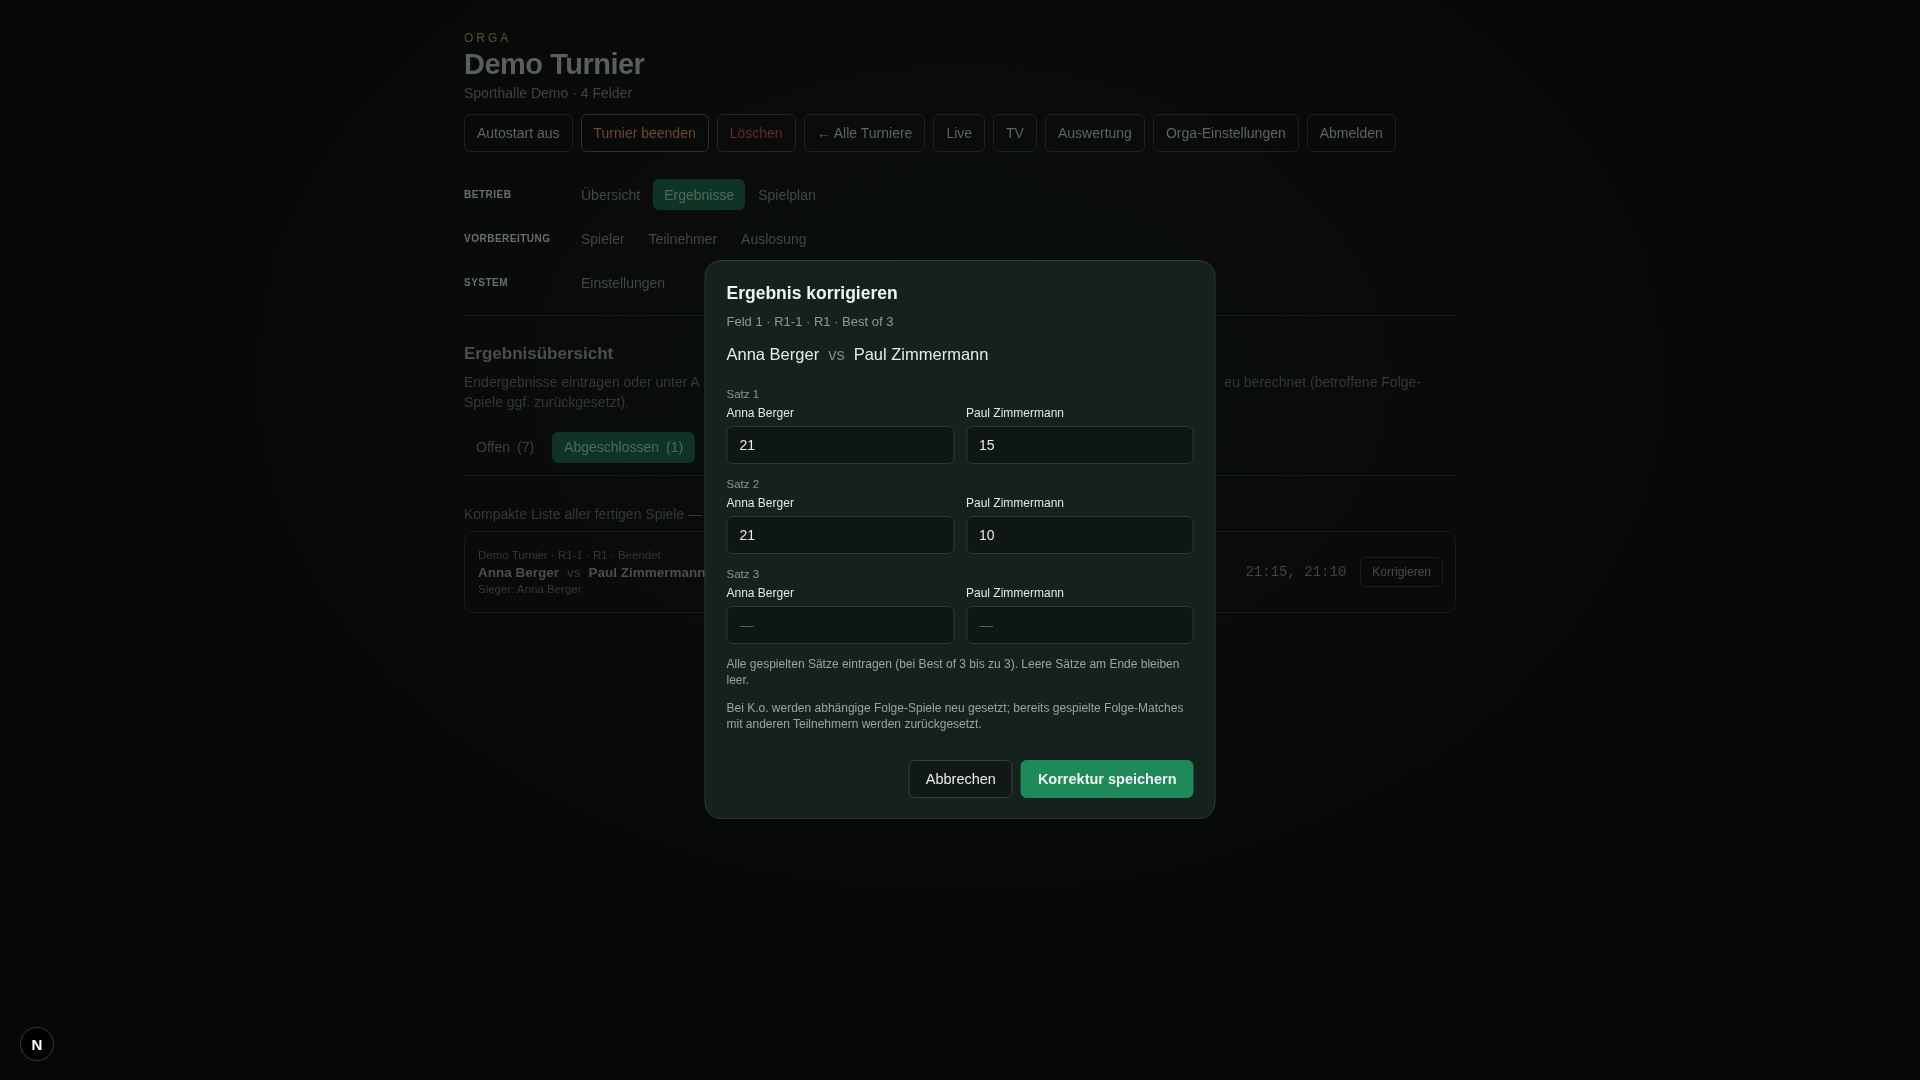 This screenshot has height=1080, width=1920. Describe the element at coordinates (743, 484) in the screenshot. I see `set-label: Satz 2` at that location.